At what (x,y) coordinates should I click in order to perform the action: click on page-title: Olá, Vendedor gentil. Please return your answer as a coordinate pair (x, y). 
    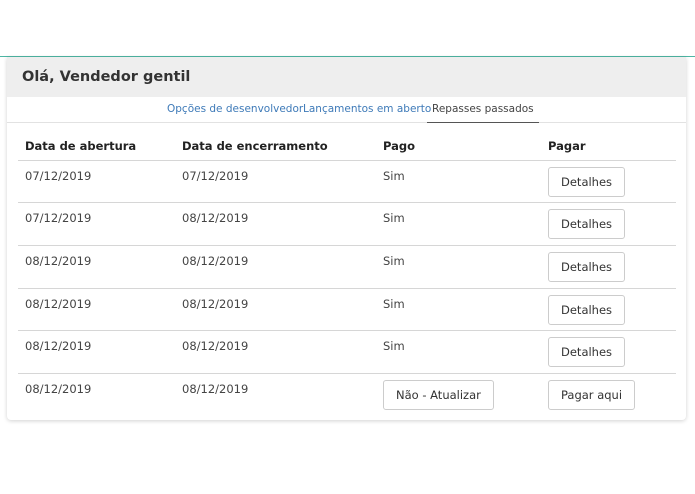
    Looking at the image, I should click on (346, 77).